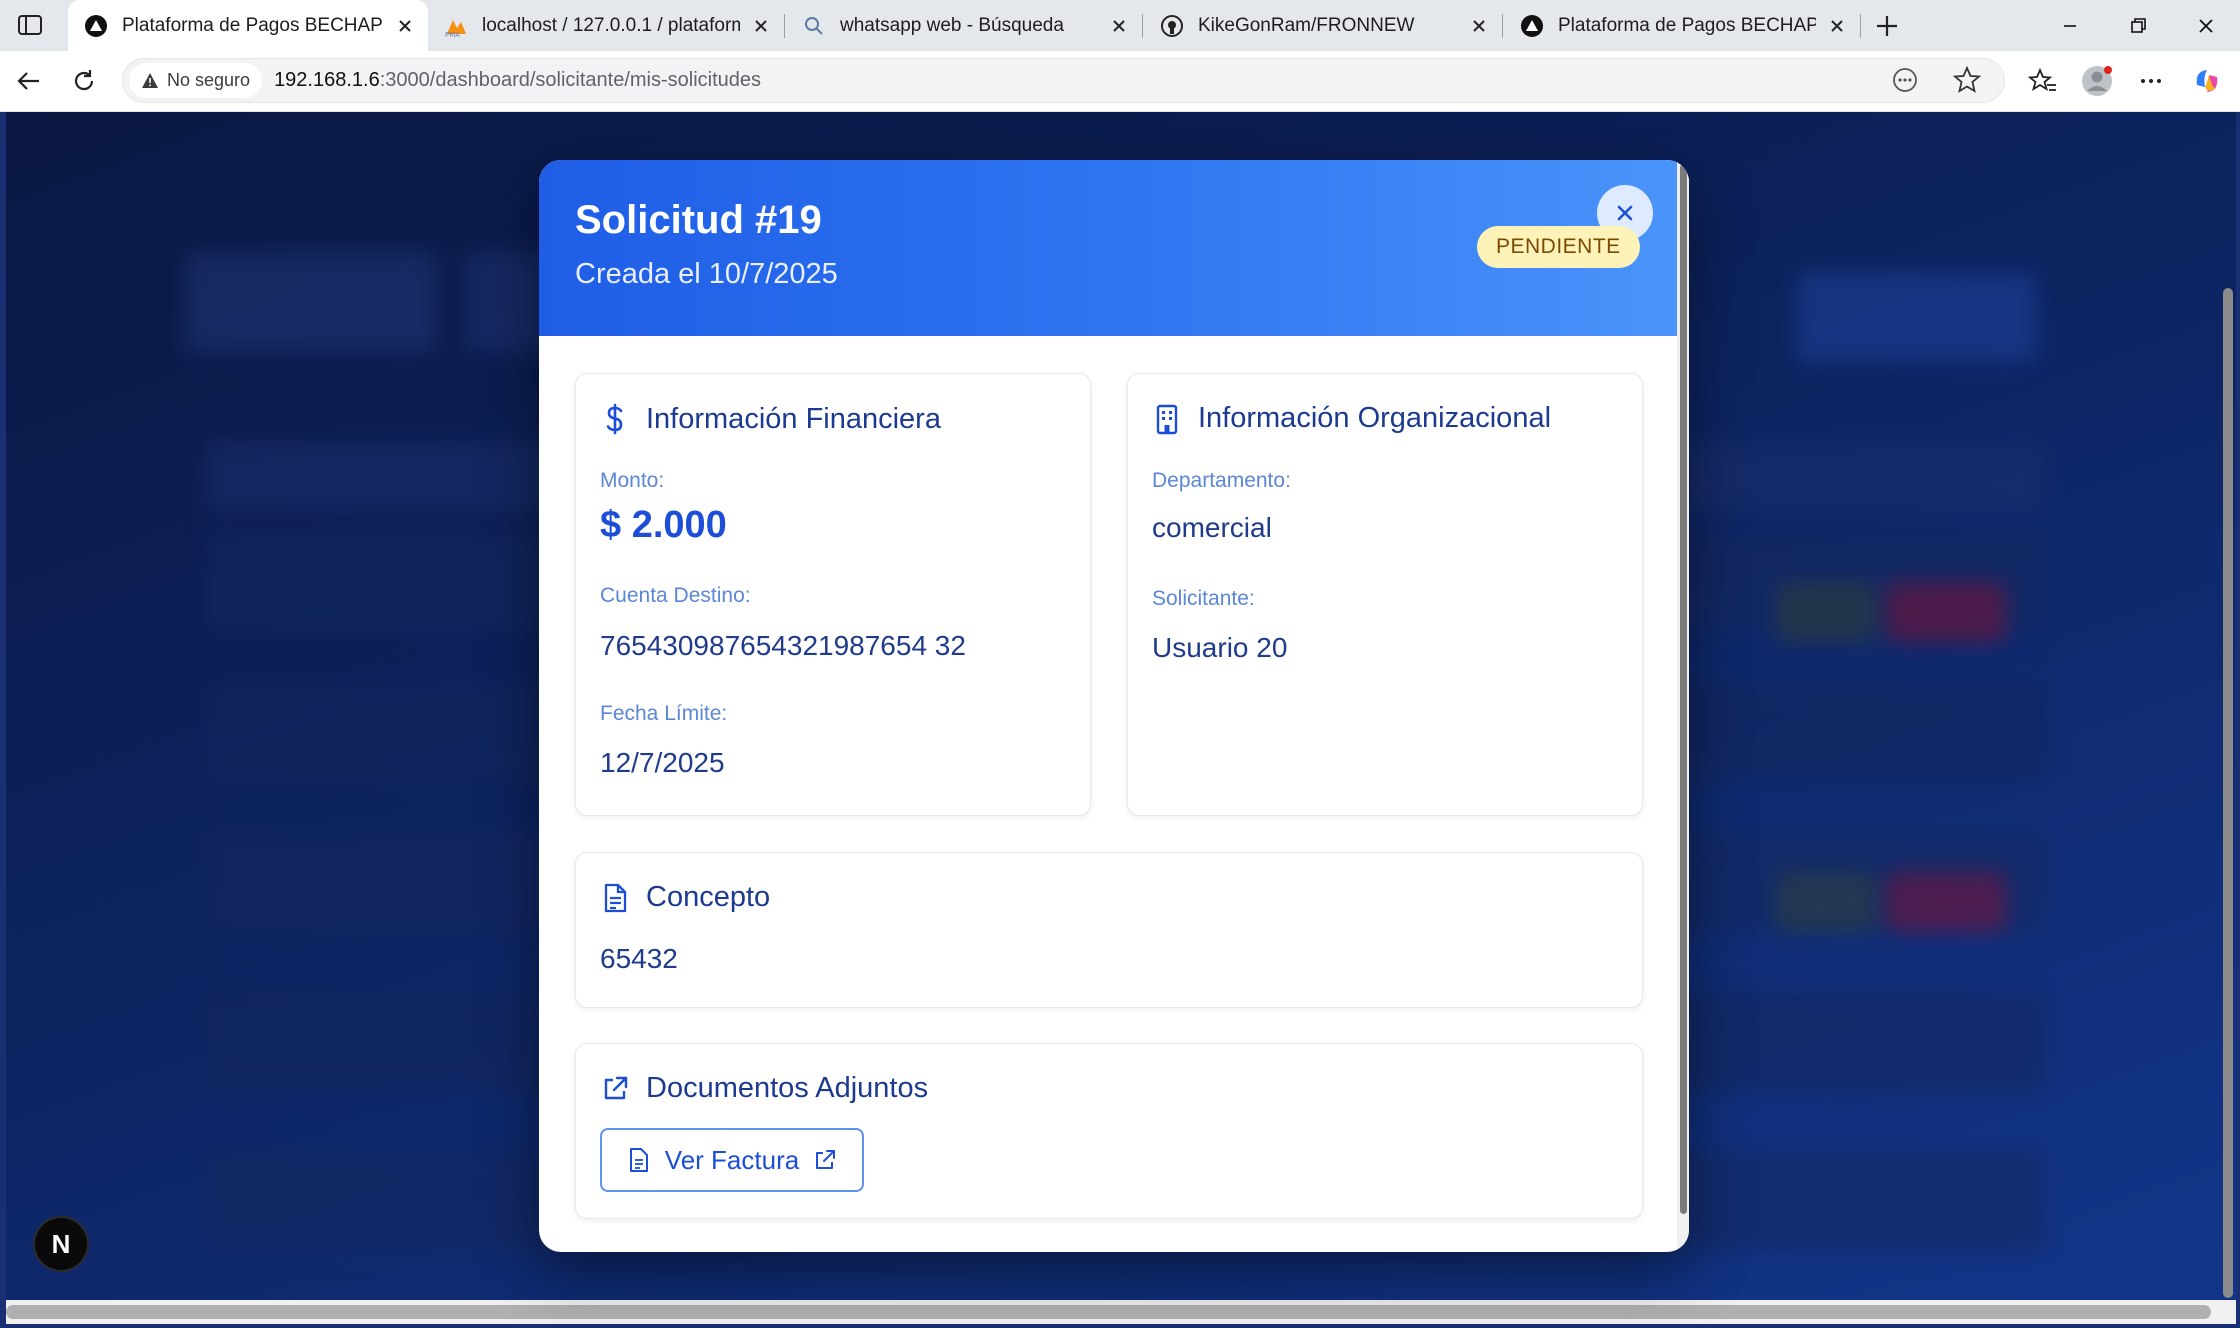 This screenshot has width=2240, height=1328. I want to click on financial-info-title: Información Financiera, so click(793, 418).